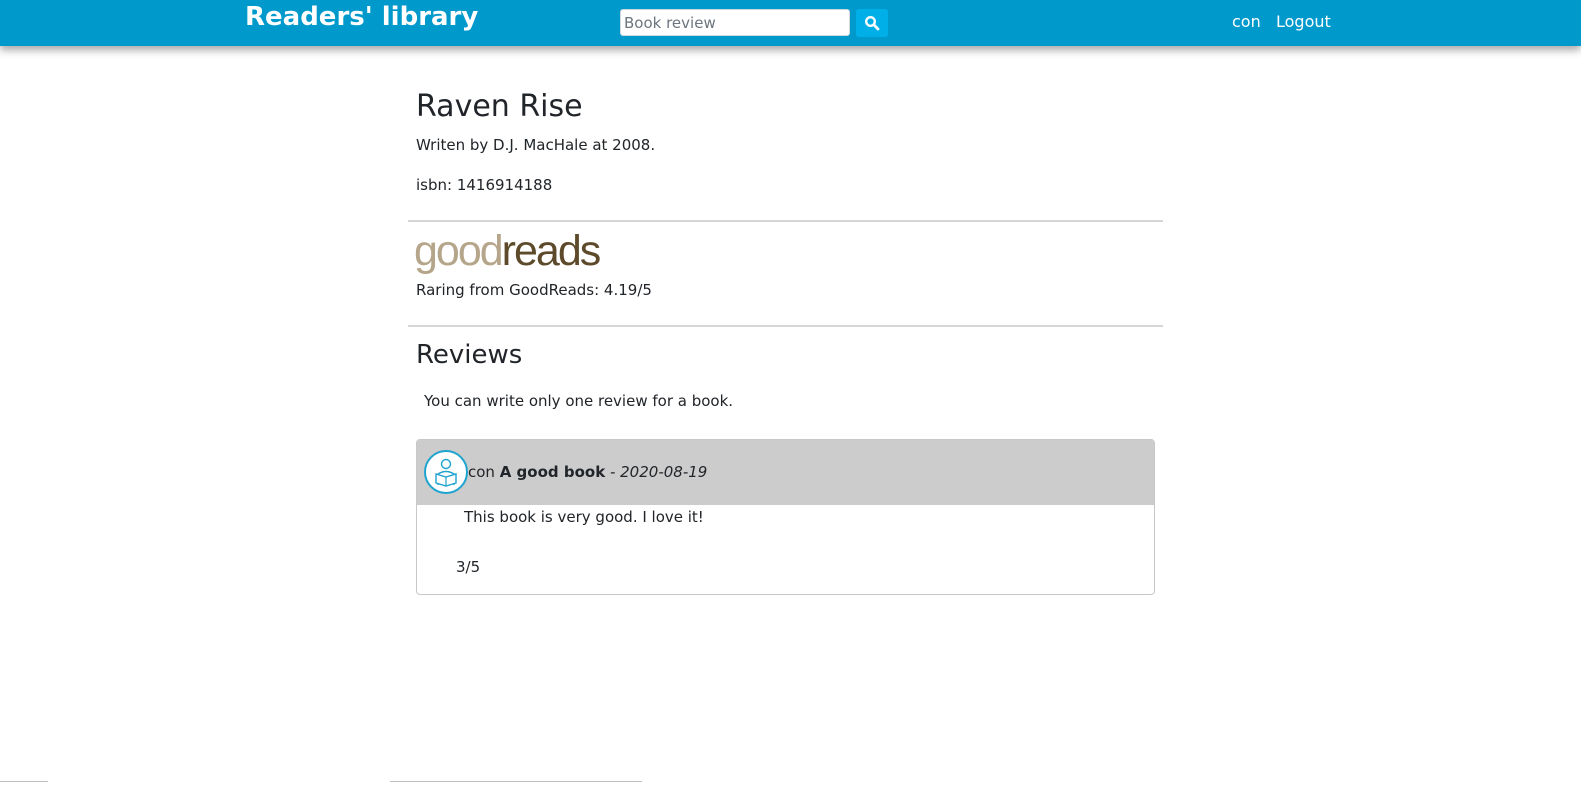  I want to click on book-isbn: isbn: 1416914188, so click(484, 185).